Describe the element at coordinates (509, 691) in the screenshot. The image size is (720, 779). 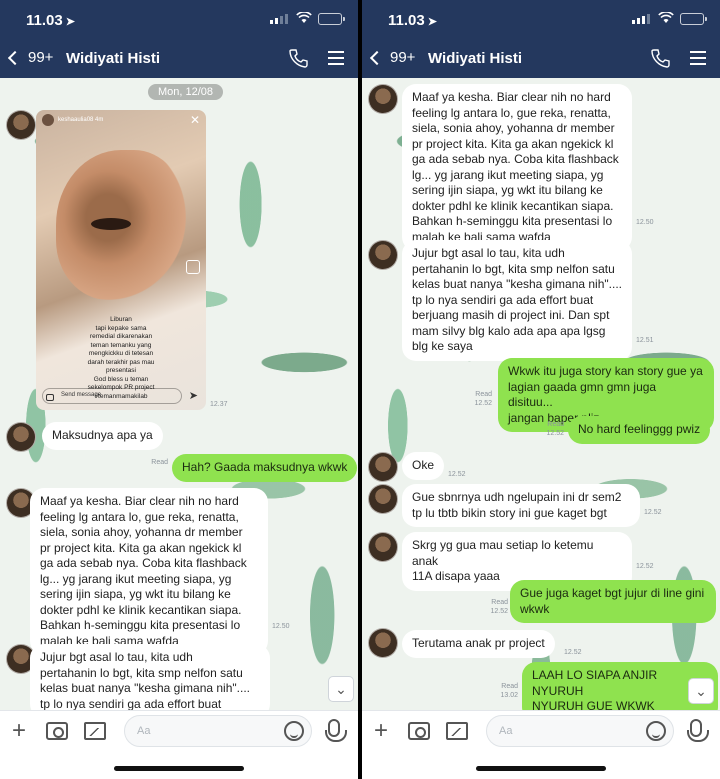
I see `read-receipt: Read 13.02` at that location.